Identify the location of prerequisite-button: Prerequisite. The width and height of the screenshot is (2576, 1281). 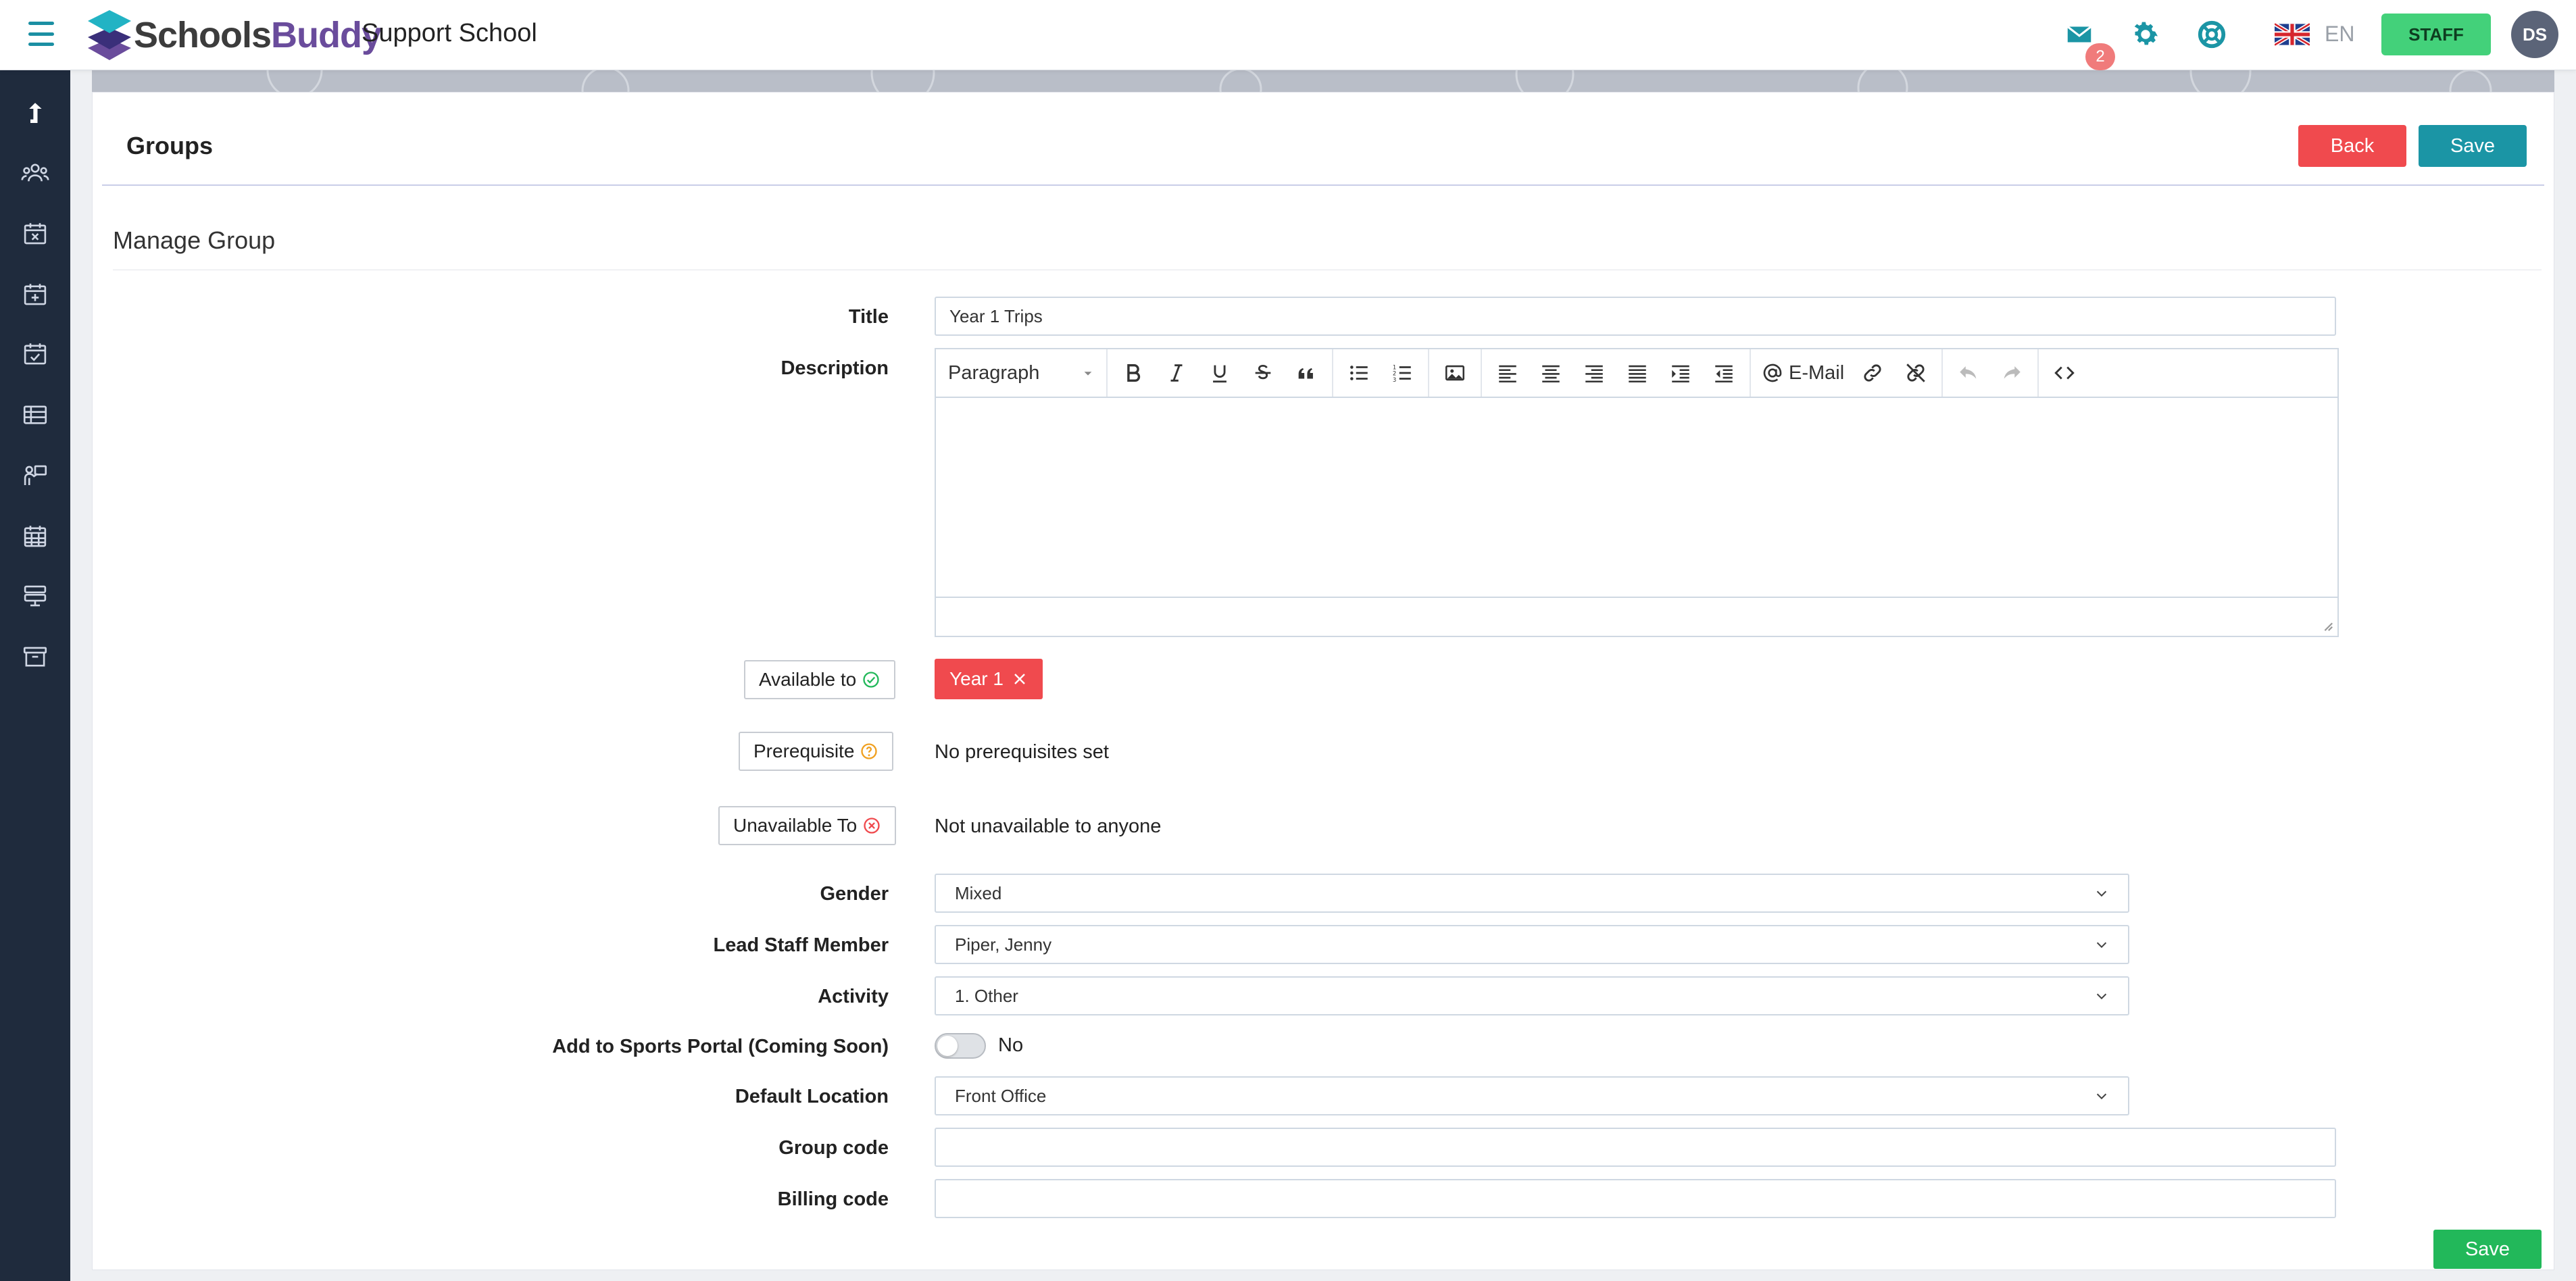
(817, 752).